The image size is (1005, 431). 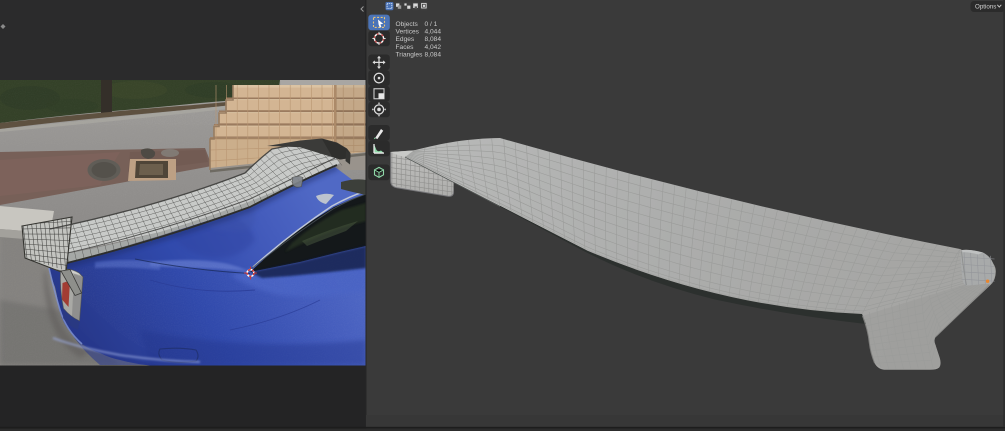 What do you see at coordinates (408, 32) in the screenshot?
I see `svg-text: Vertices` at bounding box center [408, 32].